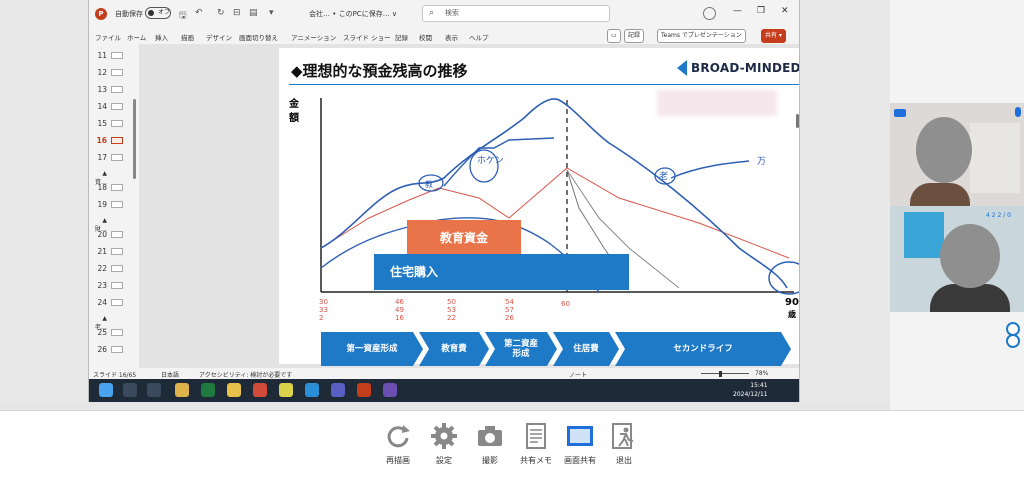  Describe the element at coordinates (338, 390) in the screenshot. I see `teams-icon` at that location.